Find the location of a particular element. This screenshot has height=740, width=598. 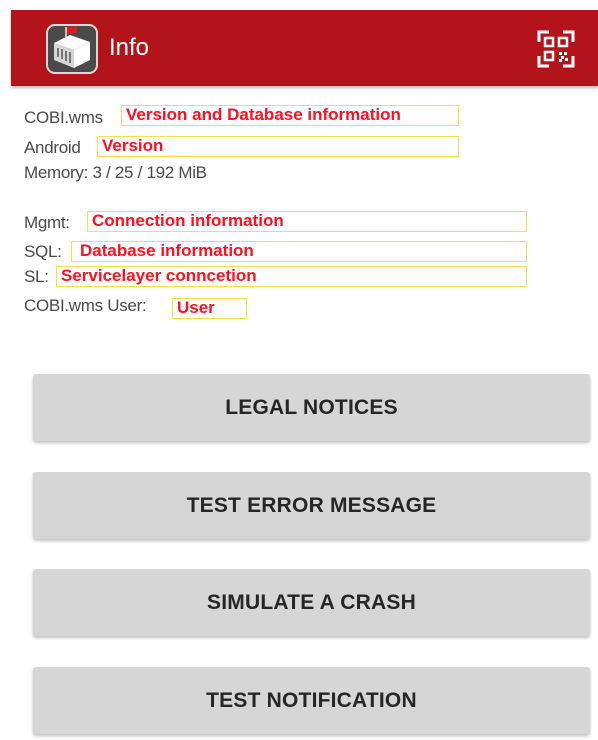

android-row: Android is located at coordinates (52, 147).